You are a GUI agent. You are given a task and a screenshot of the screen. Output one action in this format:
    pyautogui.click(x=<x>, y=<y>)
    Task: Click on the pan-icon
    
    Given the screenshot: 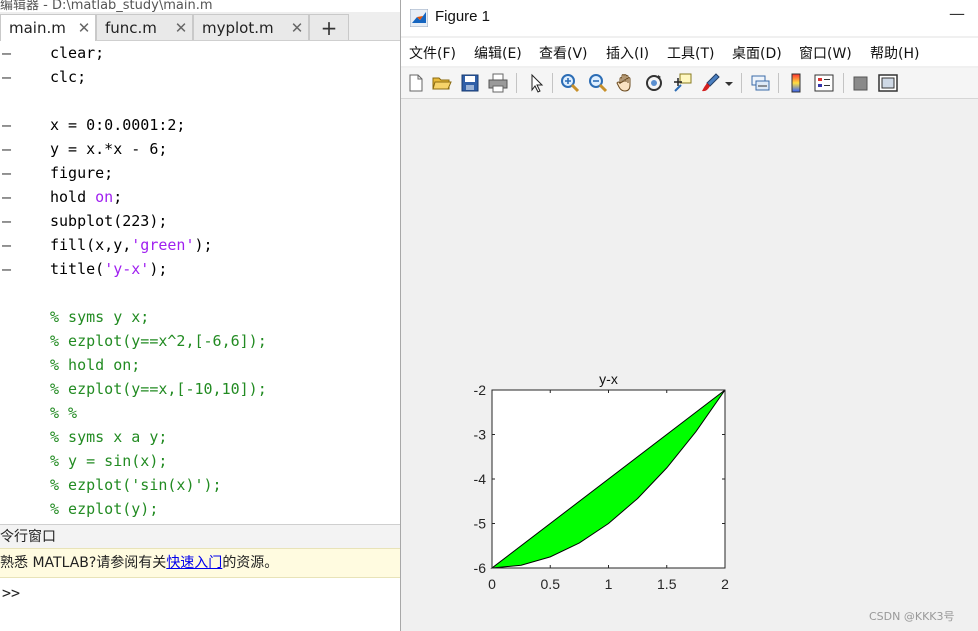 What is the action you would take?
    pyautogui.click(x=626, y=83)
    